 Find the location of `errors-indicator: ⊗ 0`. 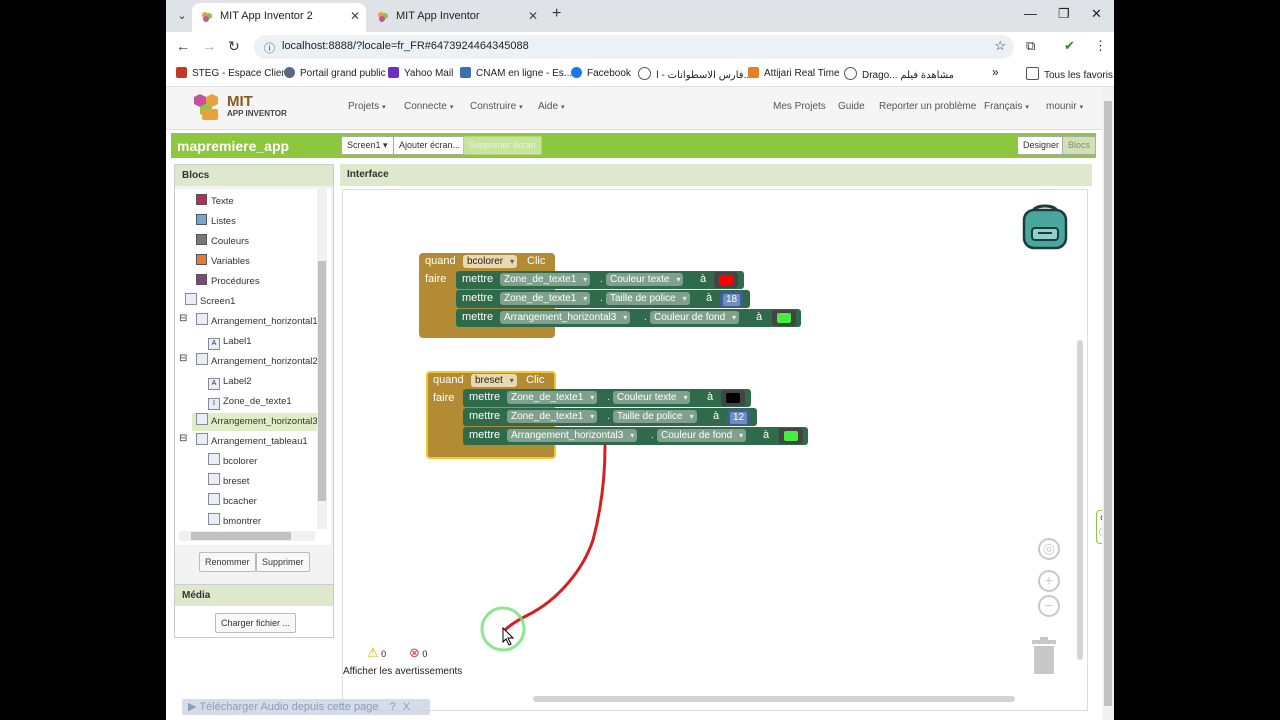

errors-indicator: ⊗ 0 is located at coordinates (418, 653).